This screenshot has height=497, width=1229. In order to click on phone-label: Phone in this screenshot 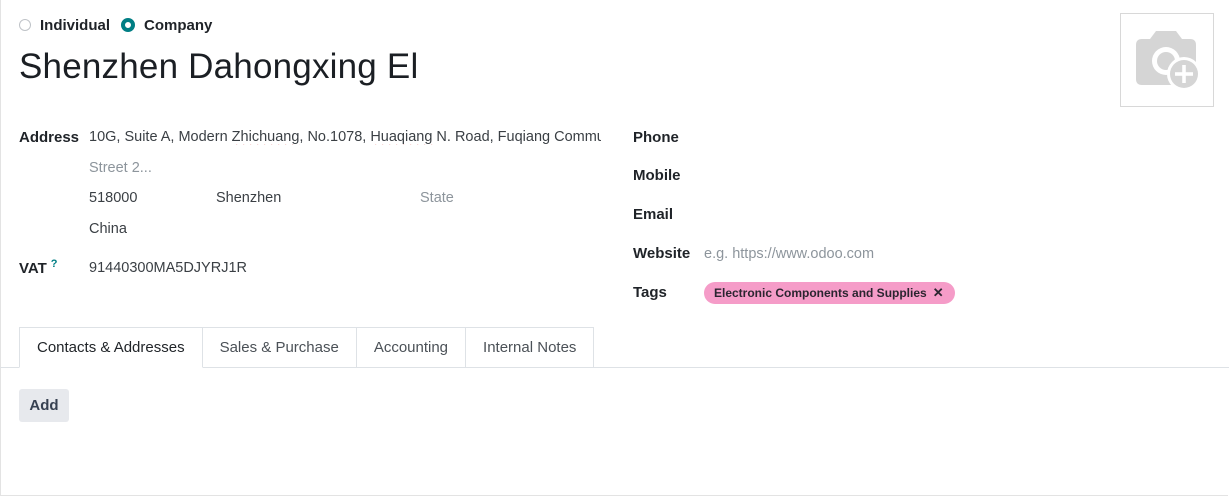, I will do `click(656, 137)`.